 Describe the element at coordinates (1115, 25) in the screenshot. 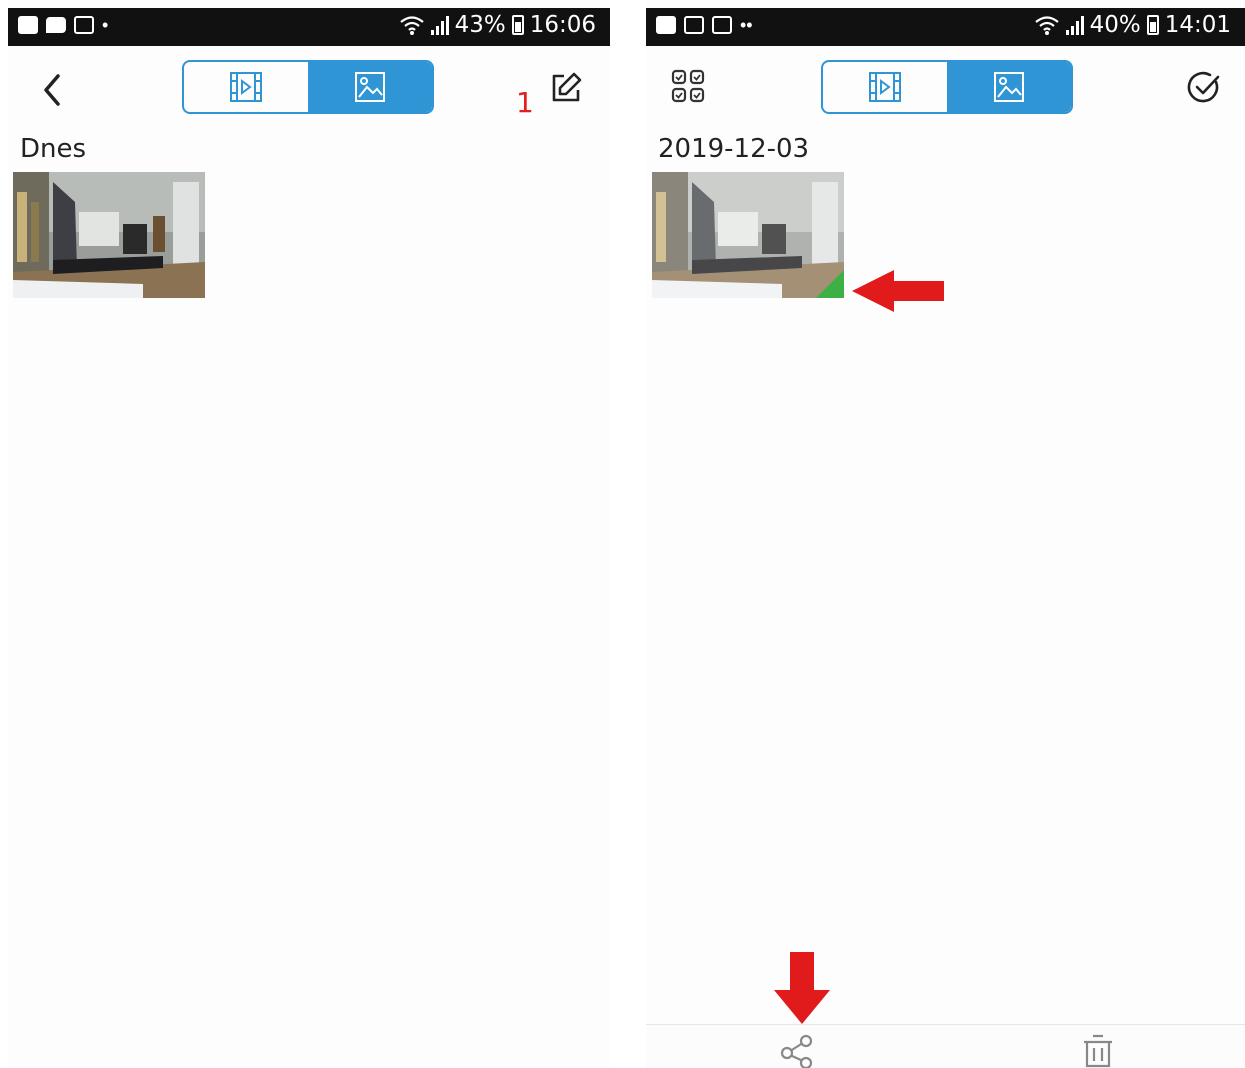

I see `battery-percent: 40%` at that location.